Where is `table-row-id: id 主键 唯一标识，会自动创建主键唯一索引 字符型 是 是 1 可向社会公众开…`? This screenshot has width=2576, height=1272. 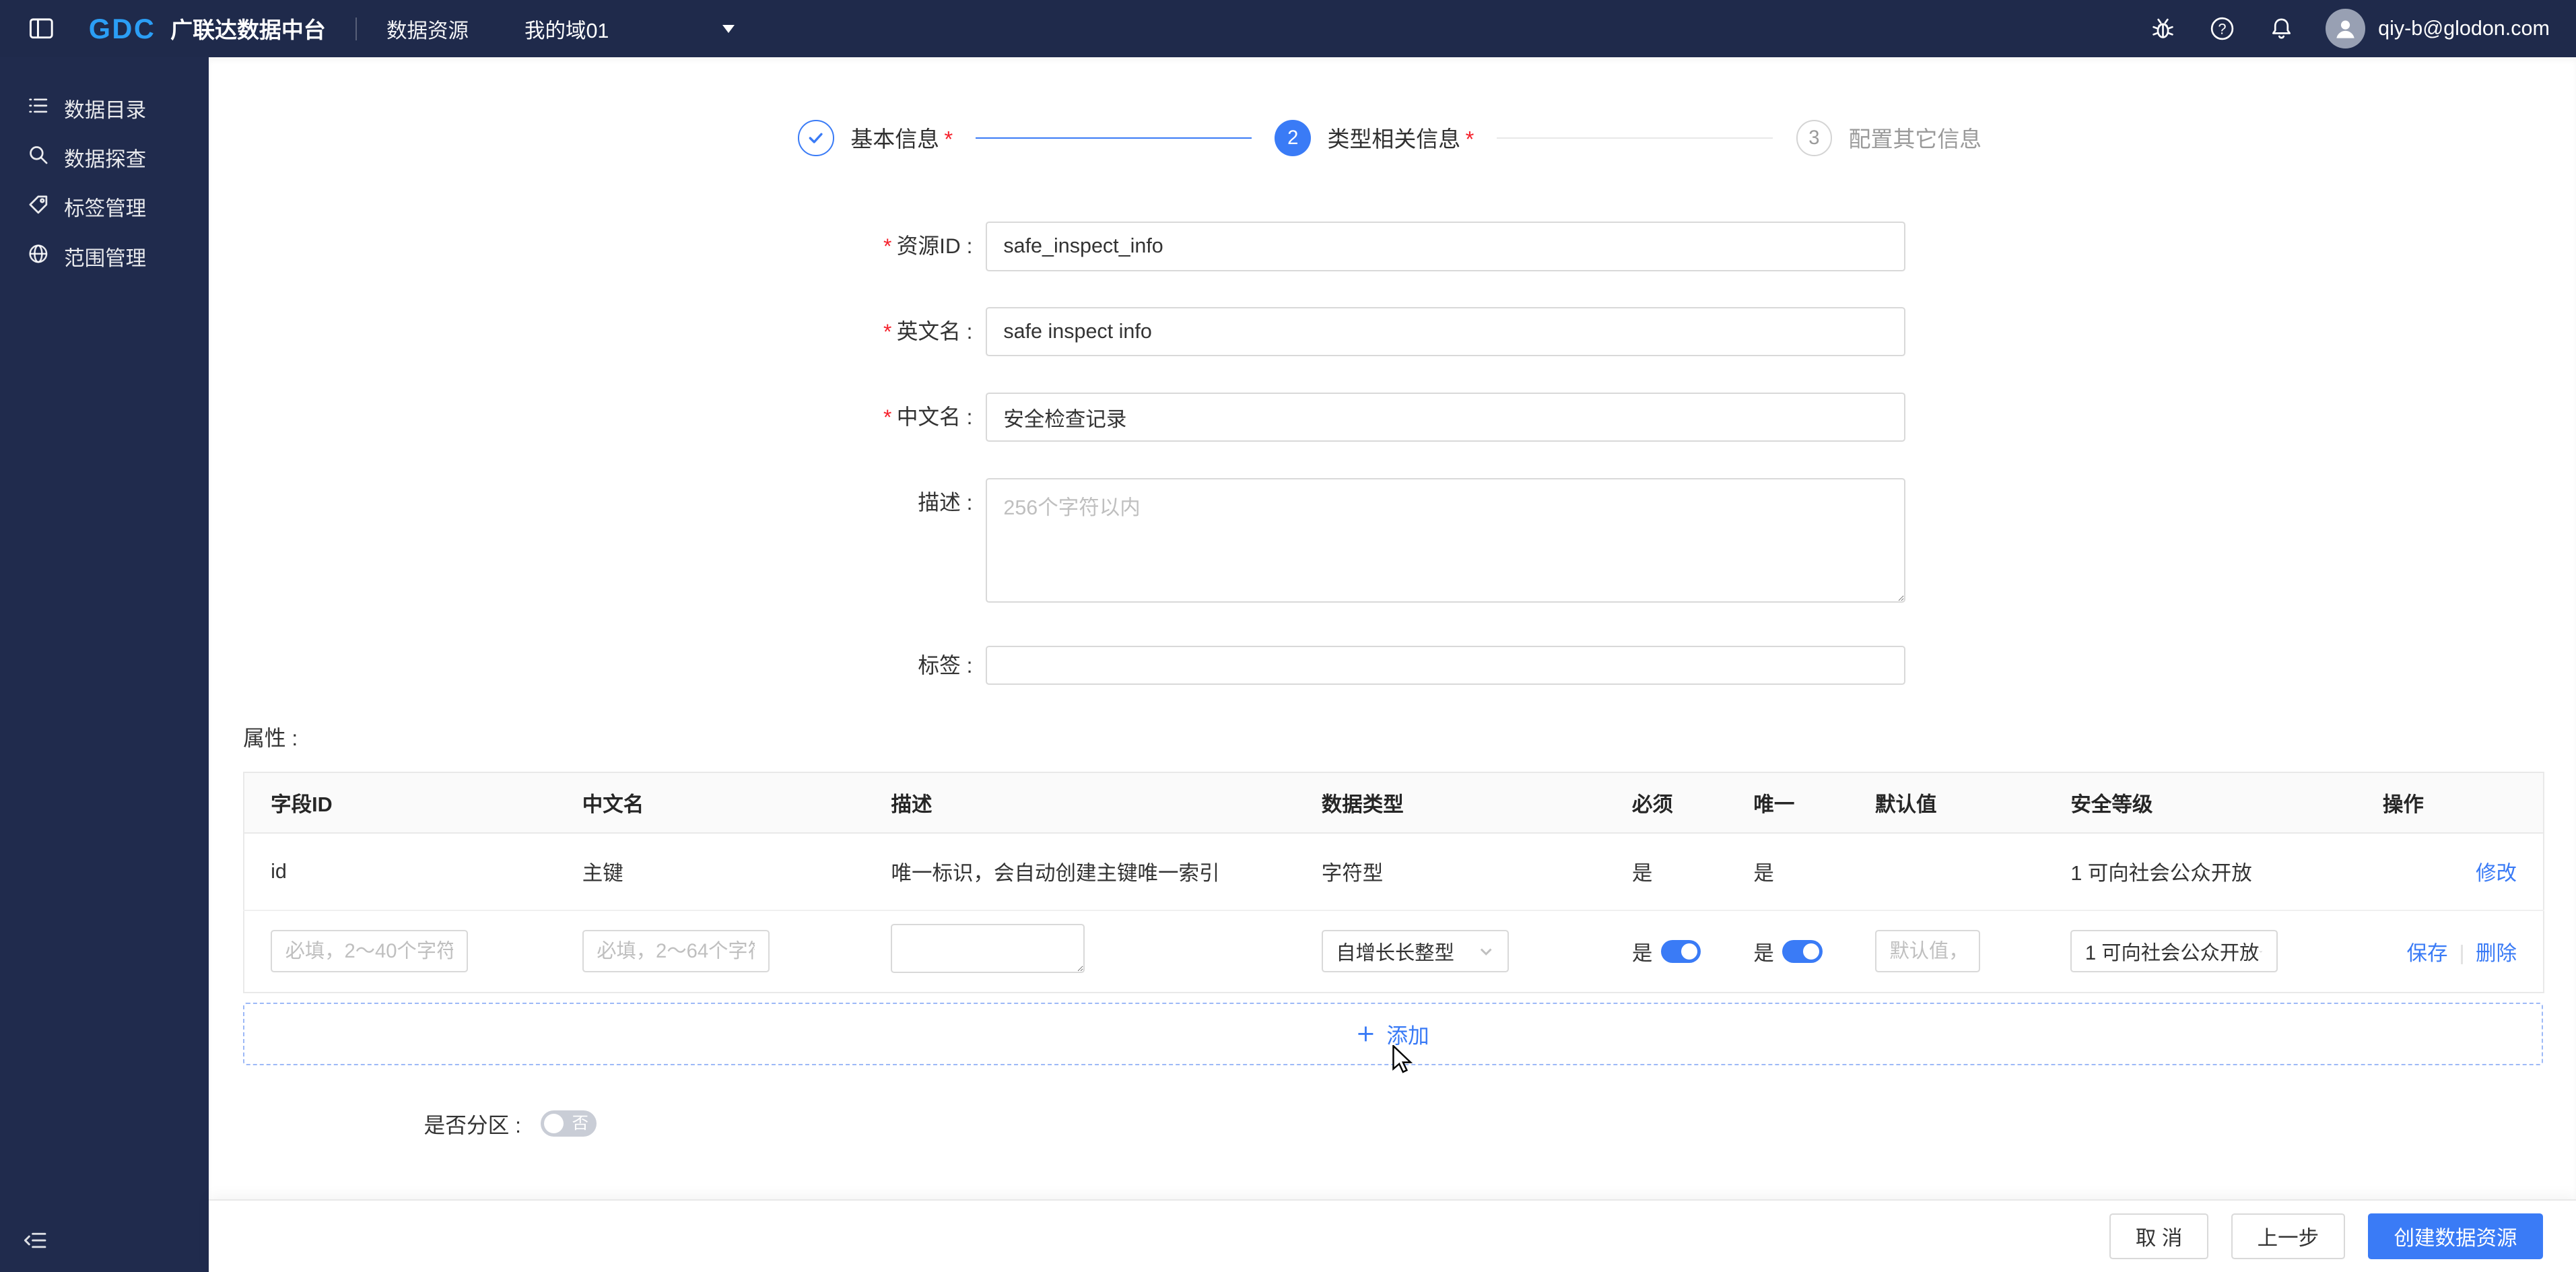 table-row-id: id 主键 唯一标识，会自动创建主键唯一索引 字符型 是 是 1 可向社会公众开… is located at coordinates (1394, 872).